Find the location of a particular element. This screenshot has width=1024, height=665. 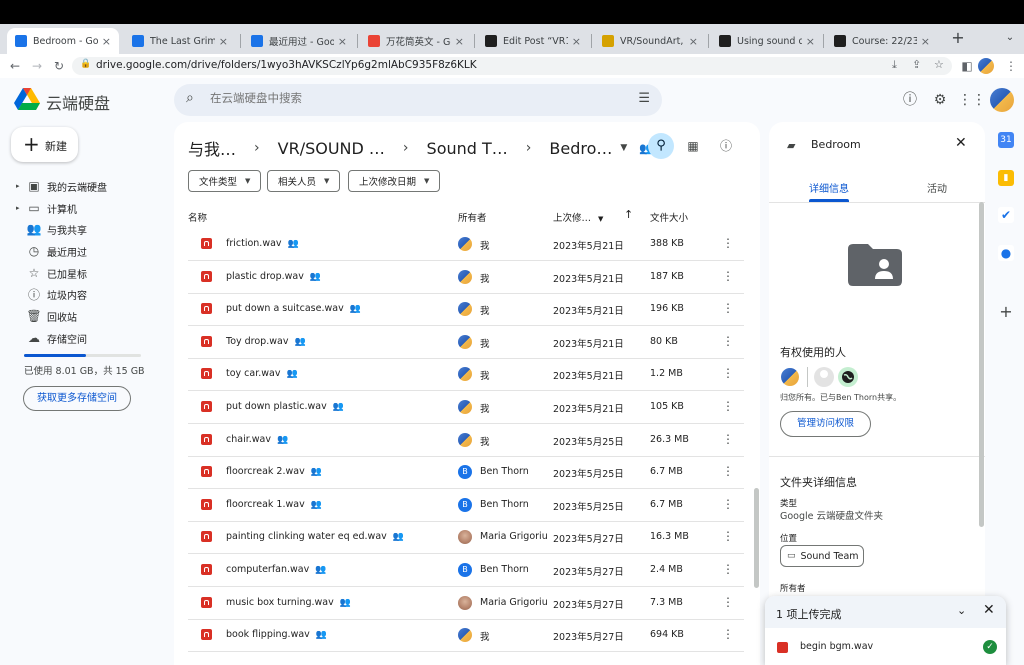

get-more-storage-button: 获取更多存储空间 is located at coordinates (77, 398).